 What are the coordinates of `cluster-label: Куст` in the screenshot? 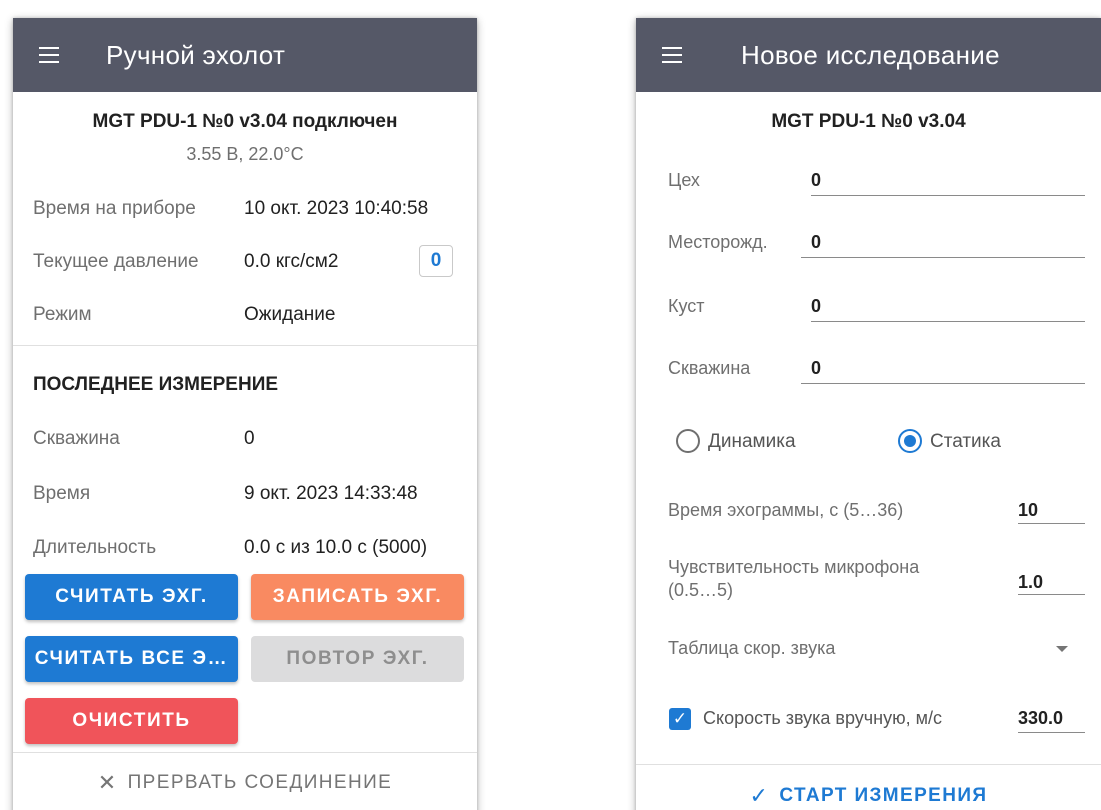 It's located at (686, 306).